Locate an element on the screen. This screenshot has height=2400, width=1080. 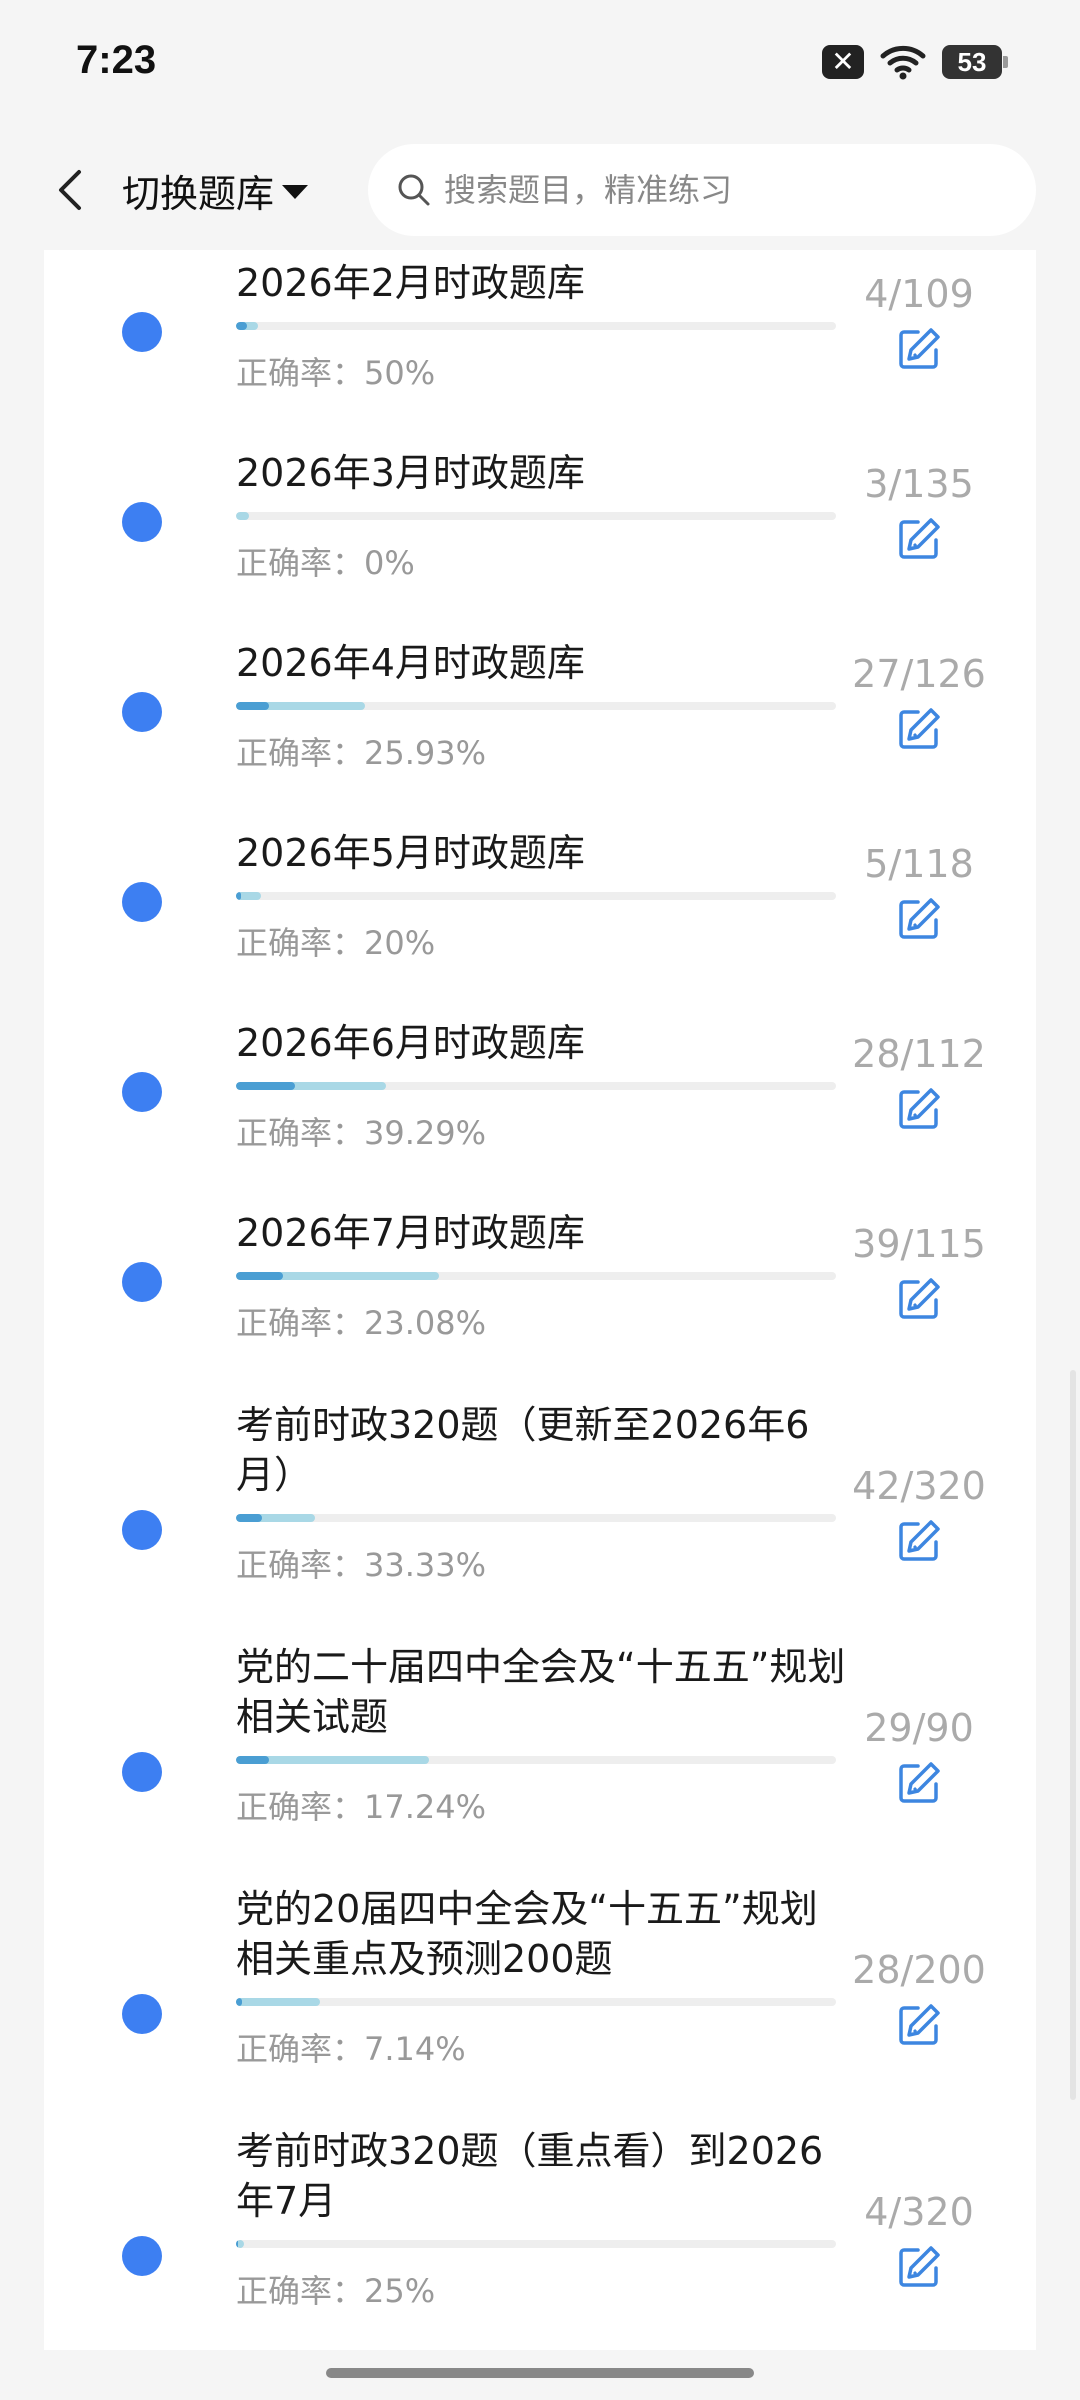
chevron-left-icon is located at coordinates (70, 190).